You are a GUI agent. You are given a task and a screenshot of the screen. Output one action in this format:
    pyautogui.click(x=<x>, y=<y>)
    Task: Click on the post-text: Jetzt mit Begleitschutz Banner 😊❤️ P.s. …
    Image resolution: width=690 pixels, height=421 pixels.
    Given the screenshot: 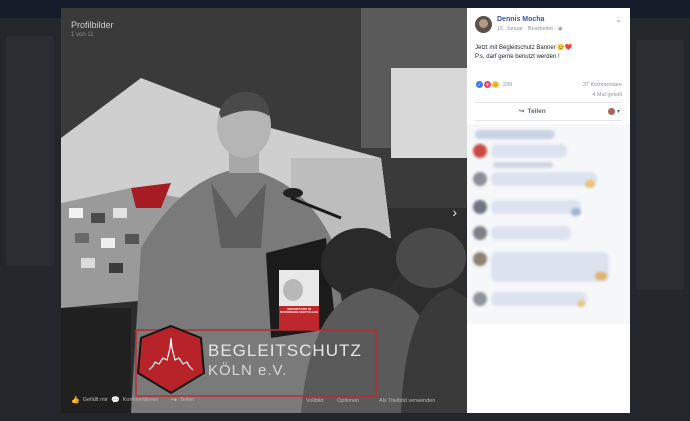 What is the action you would take?
    pyautogui.click(x=549, y=53)
    